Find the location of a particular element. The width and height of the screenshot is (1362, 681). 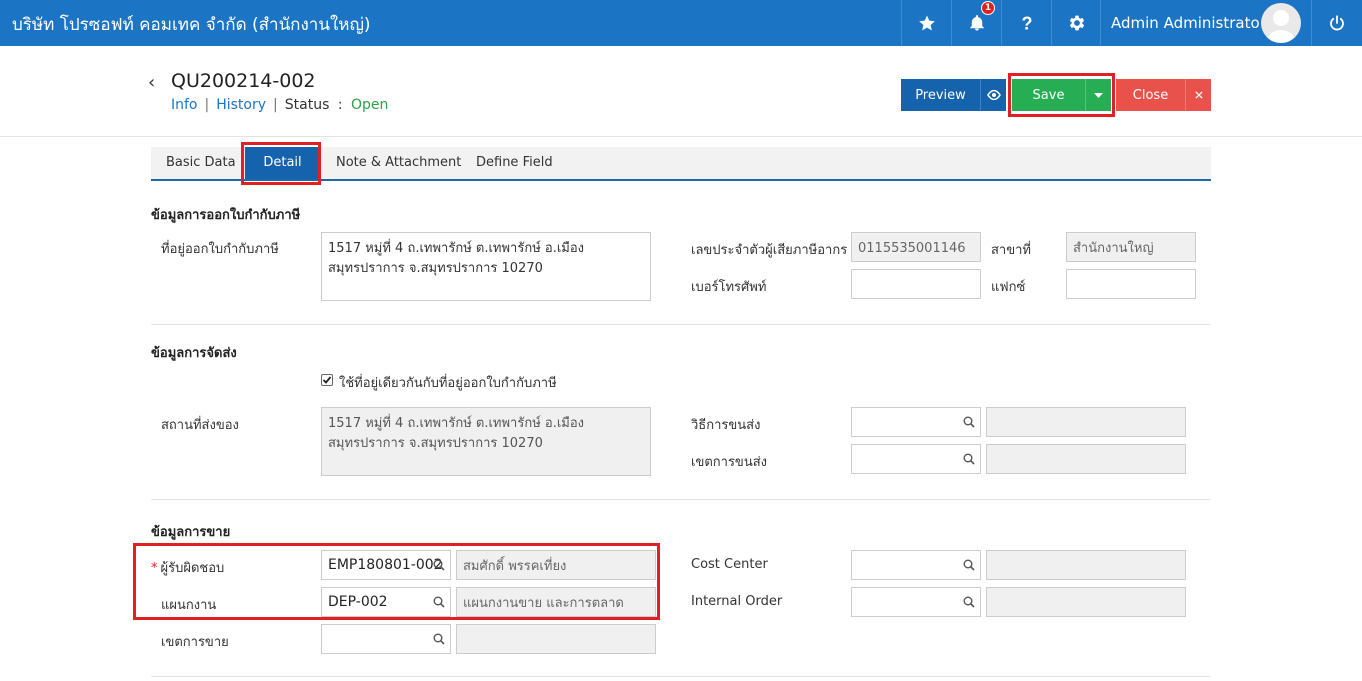

checkmark-icon is located at coordinates (327, 380).